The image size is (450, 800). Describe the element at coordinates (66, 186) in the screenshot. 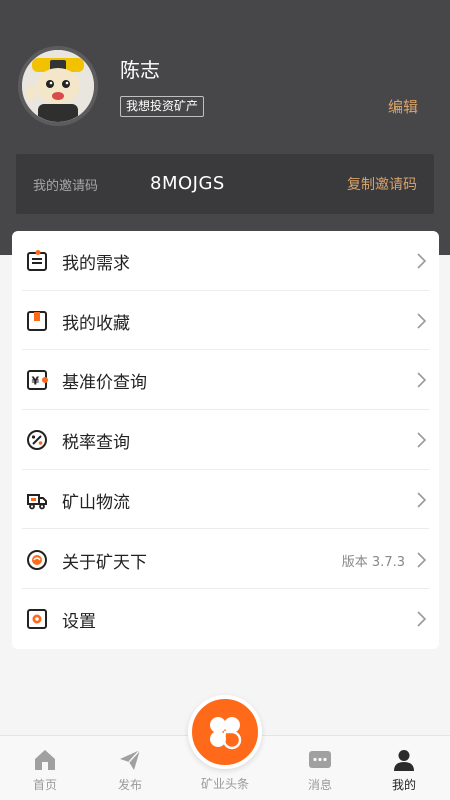

I see `invite-code-label: 我的邀请码` at that location.